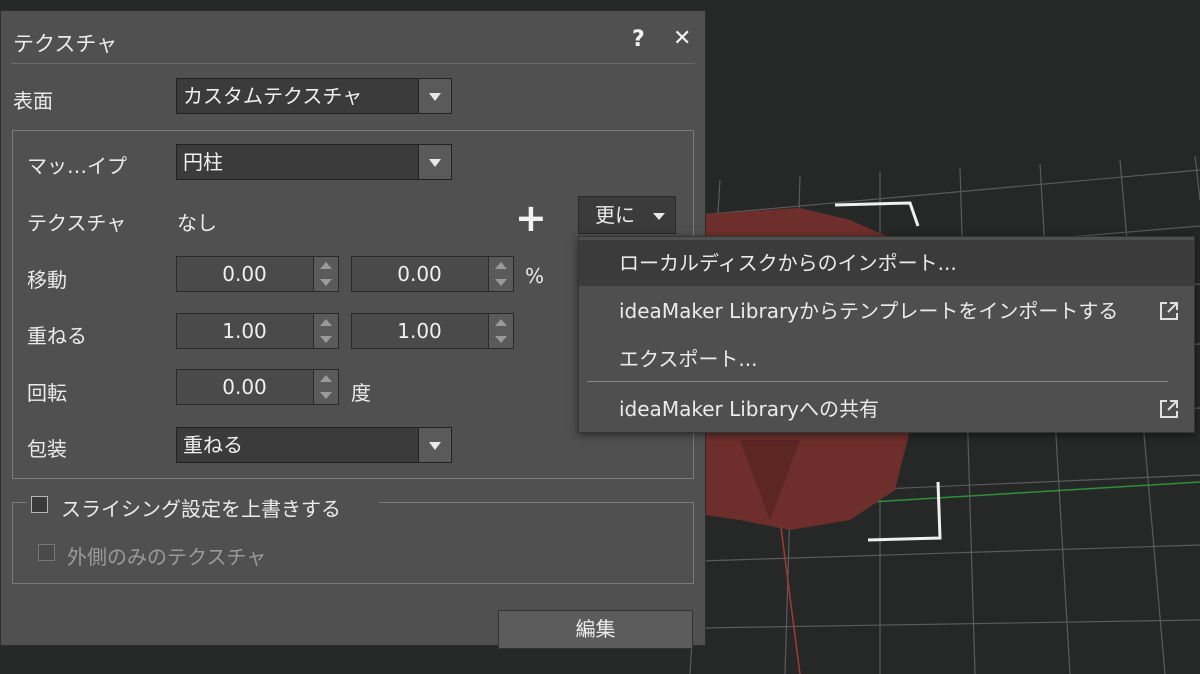 This screenshot has width=1200, height=674. Describe the element at coordinates (877, 381) in the screenshot. I see `menu-separator` at that location.